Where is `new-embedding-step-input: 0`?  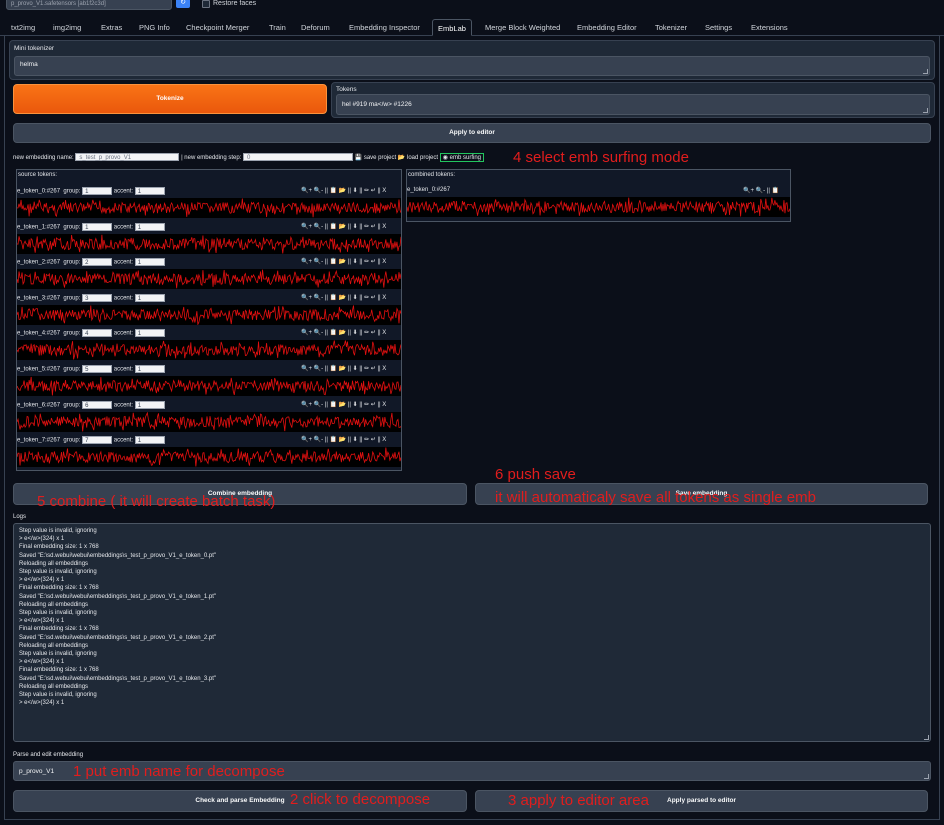
new-embedding-step-input: 0 is located at coordinates (298, 157).